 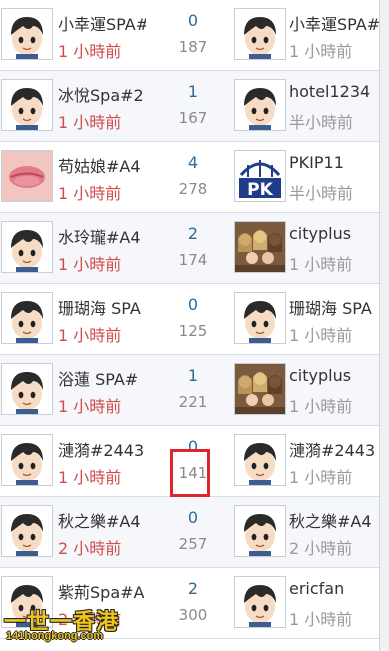 What do you see at coordinates (189, 177) in the screenshot?
I see `thread-row: 苟姑娘#A4 1 小時前 4 278 PK PKIP11 半小時前` at bounding box center [189, 177].